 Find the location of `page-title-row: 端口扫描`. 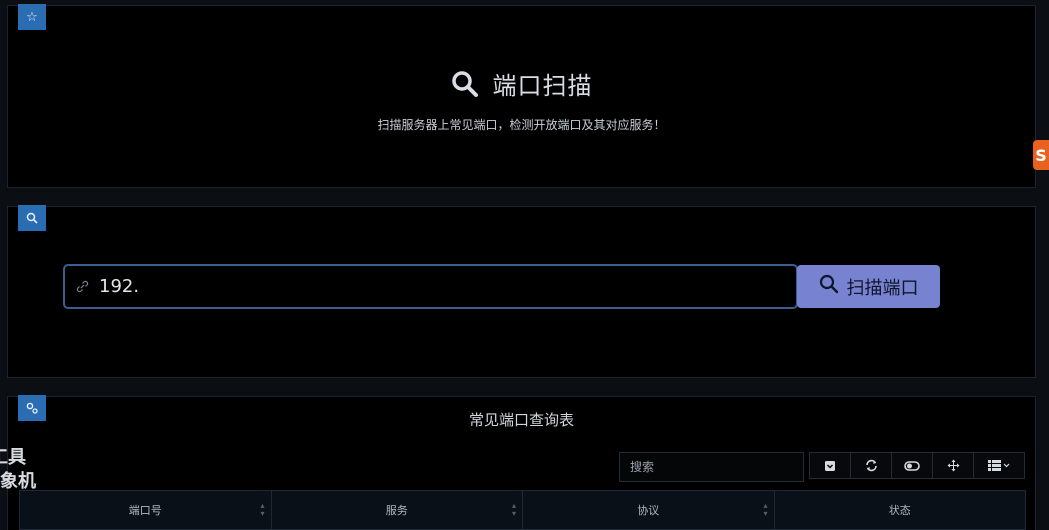

page-title-row: 端口扫描 is located at coordinates (521, 83).